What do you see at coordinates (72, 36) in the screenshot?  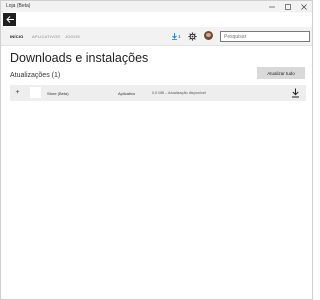 I see `tab-jogos: JOGOS` at bounding box center [72, 36].